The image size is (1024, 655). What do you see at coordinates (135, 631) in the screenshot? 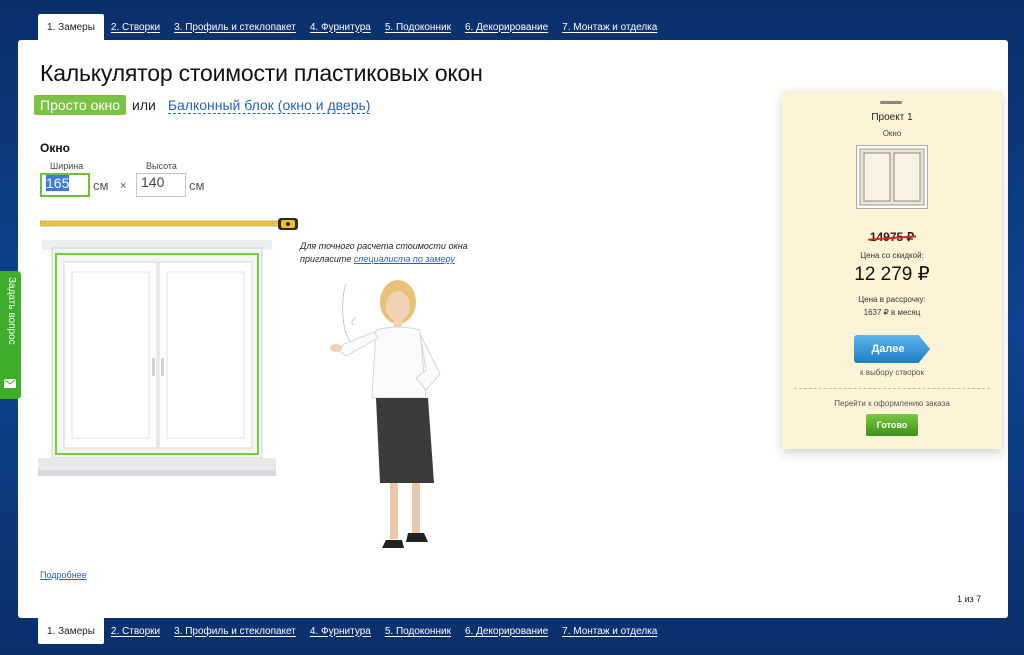
I see `tab-sashes-bottom: 2. Створки` at bounding box center [135, 631].